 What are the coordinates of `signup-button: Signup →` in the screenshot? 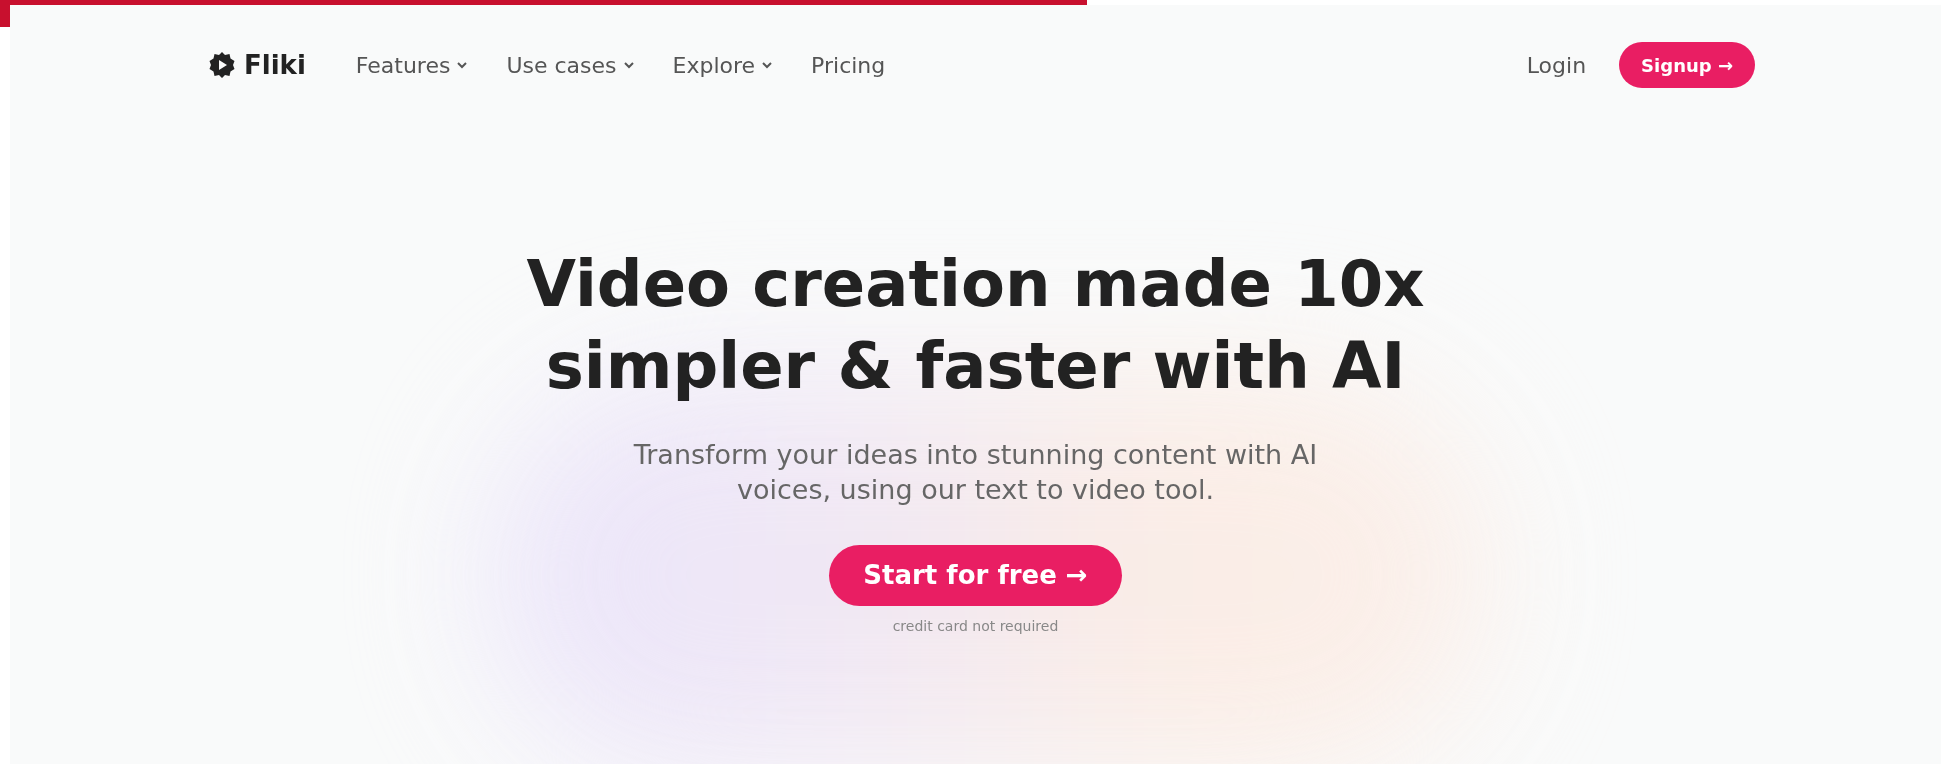 It's located at (1687, 65).